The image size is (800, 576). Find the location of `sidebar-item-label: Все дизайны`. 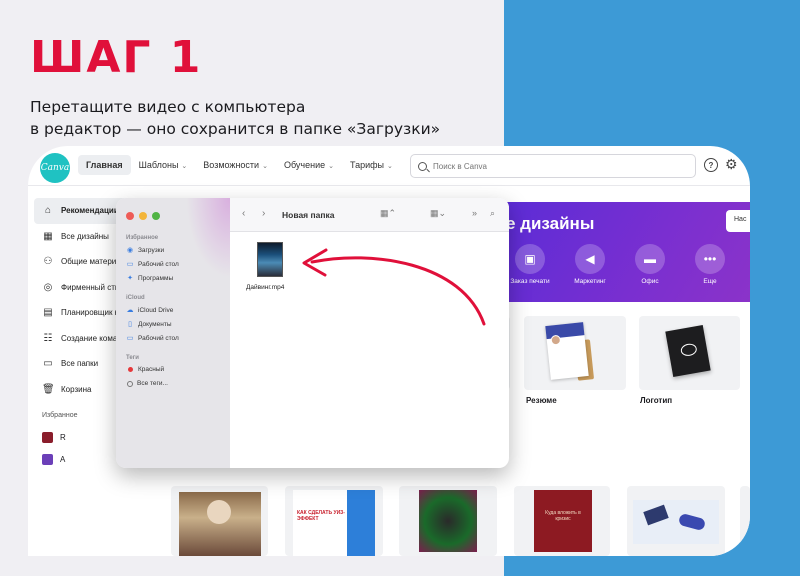

sidebar-item-label: Все дизайны is located at coordinates (85, 236).